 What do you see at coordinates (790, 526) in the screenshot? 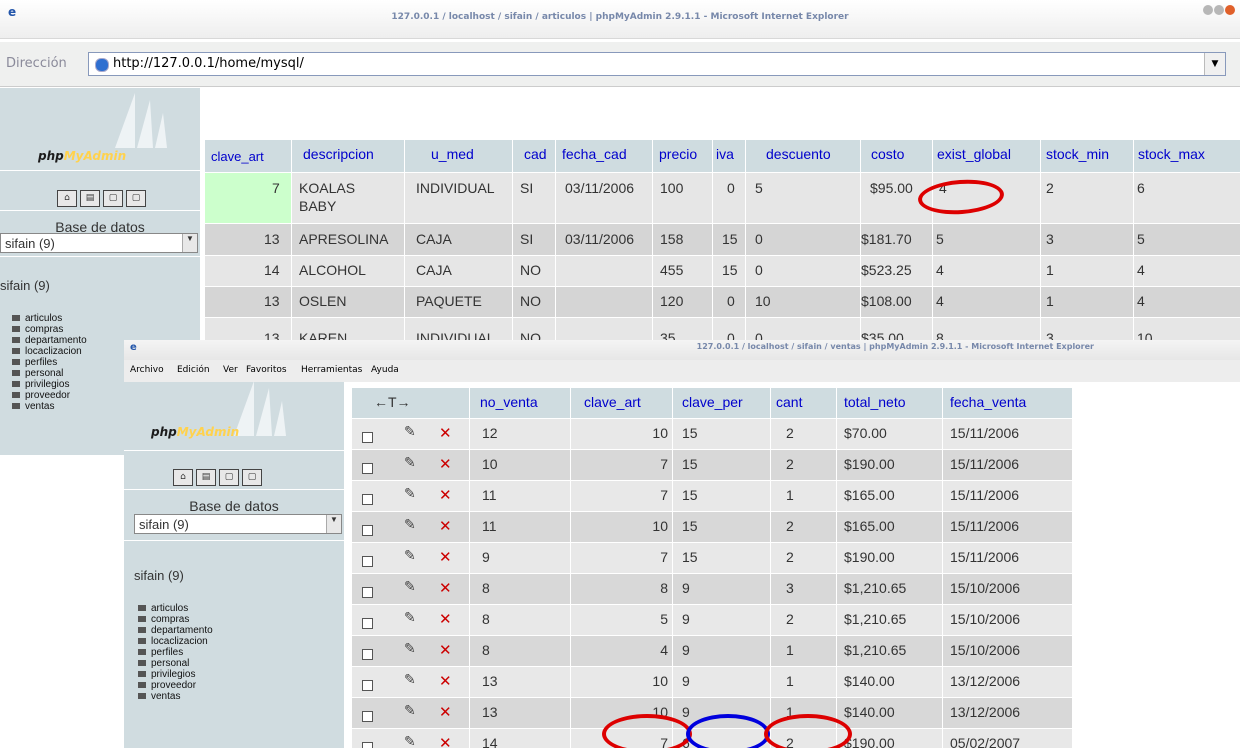
I see `cell-cant: 2` at bounding box center [790, 526].